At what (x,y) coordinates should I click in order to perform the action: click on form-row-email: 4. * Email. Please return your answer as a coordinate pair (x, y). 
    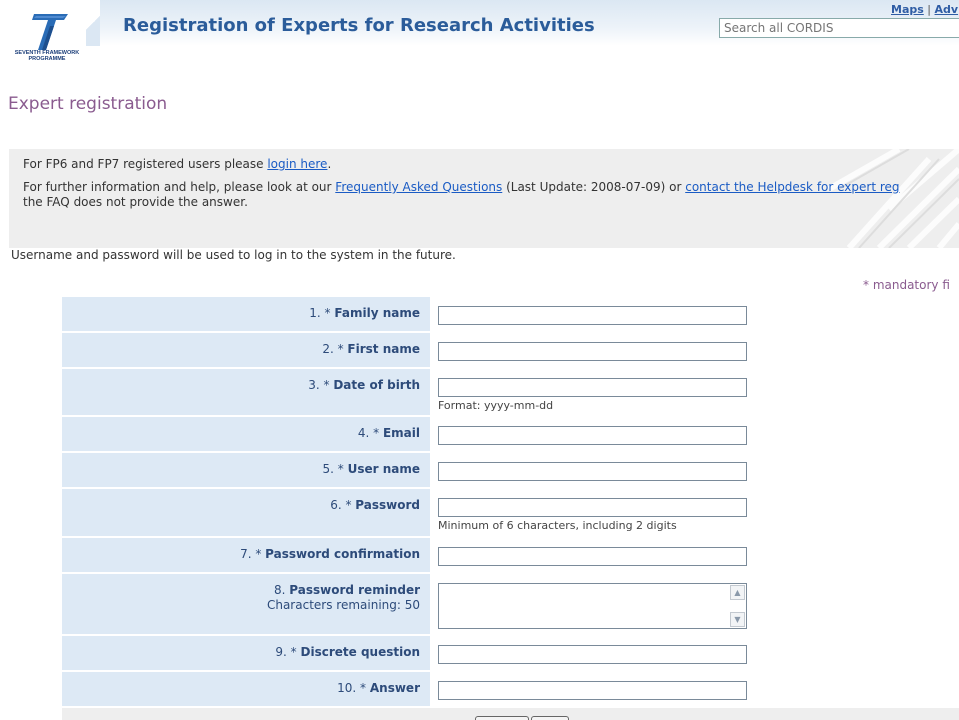
    Looking at the image, I should click on (510, 435).